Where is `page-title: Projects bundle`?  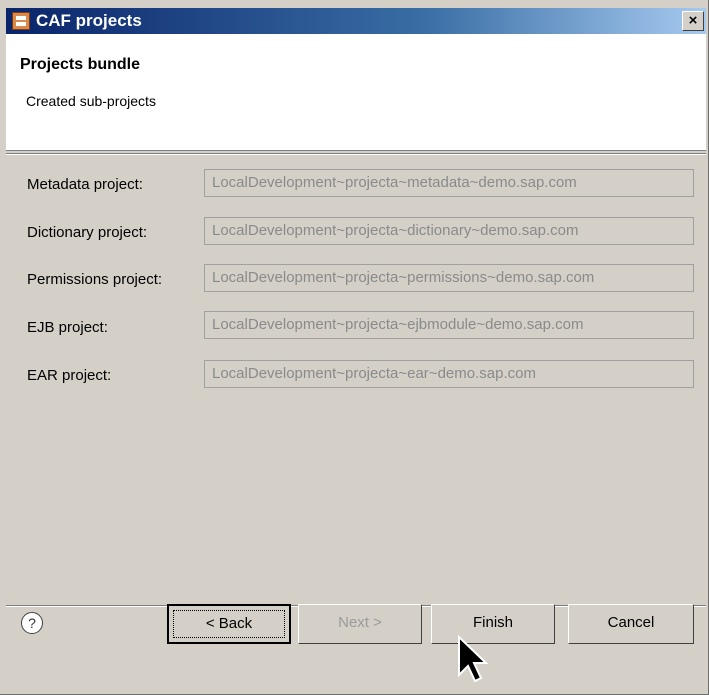 page-title: Projects bundle is located at coordinates (80, 64).